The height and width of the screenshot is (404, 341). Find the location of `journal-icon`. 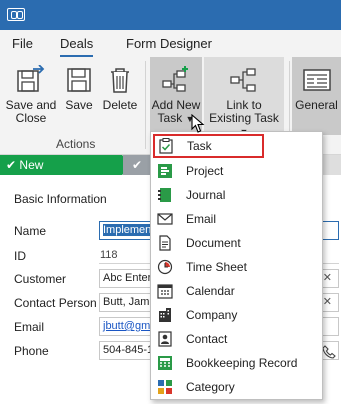

journal-icon is located at coordinates (164, 195).